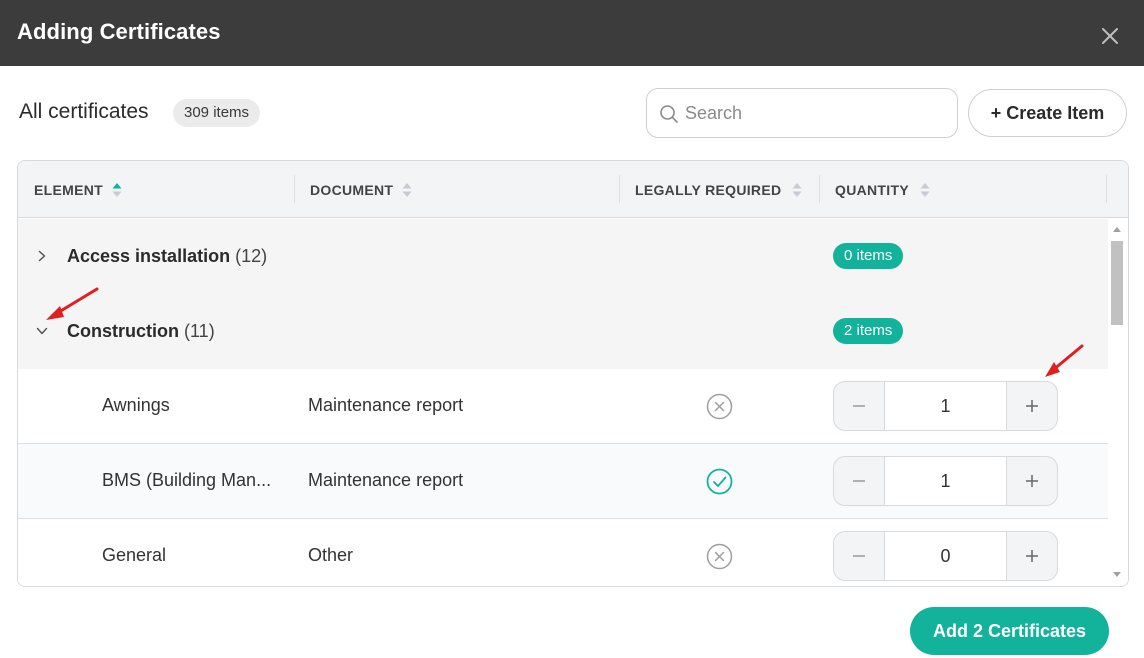 The width and height of the screenshot is (1144, 658). I want to click on table-row: Awnings Maintenance report 1, so click(563, 406).